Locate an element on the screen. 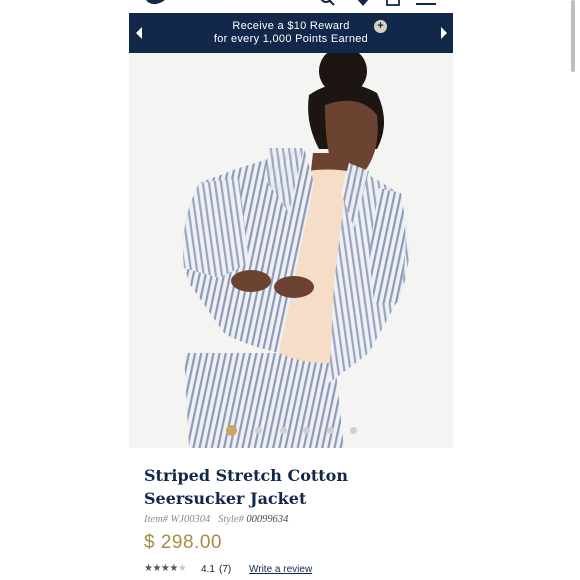 This screenshot has height=580, width=580. logo-whale-icon is located at coordinates (156, 3).